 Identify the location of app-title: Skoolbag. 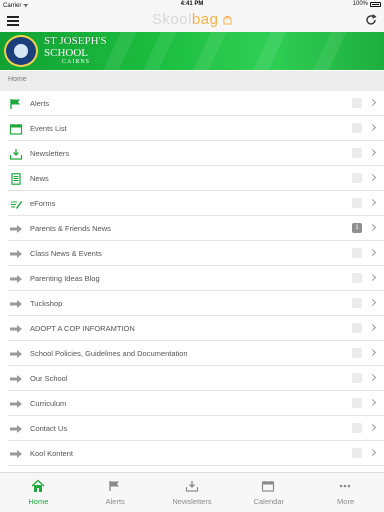
(192, 19).